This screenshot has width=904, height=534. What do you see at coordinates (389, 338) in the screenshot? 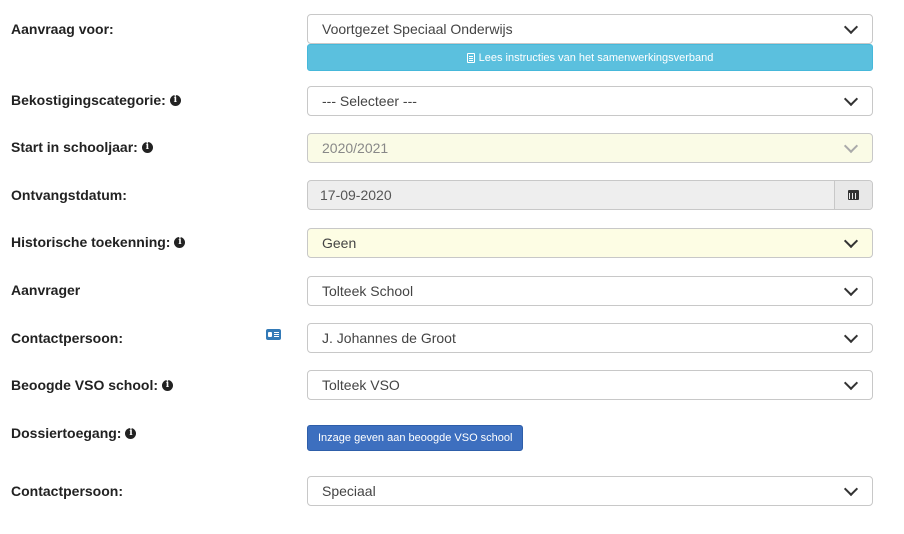
I see `contactpersoon-value: J. Johannes de Groot` at bounding box center [389, 338].